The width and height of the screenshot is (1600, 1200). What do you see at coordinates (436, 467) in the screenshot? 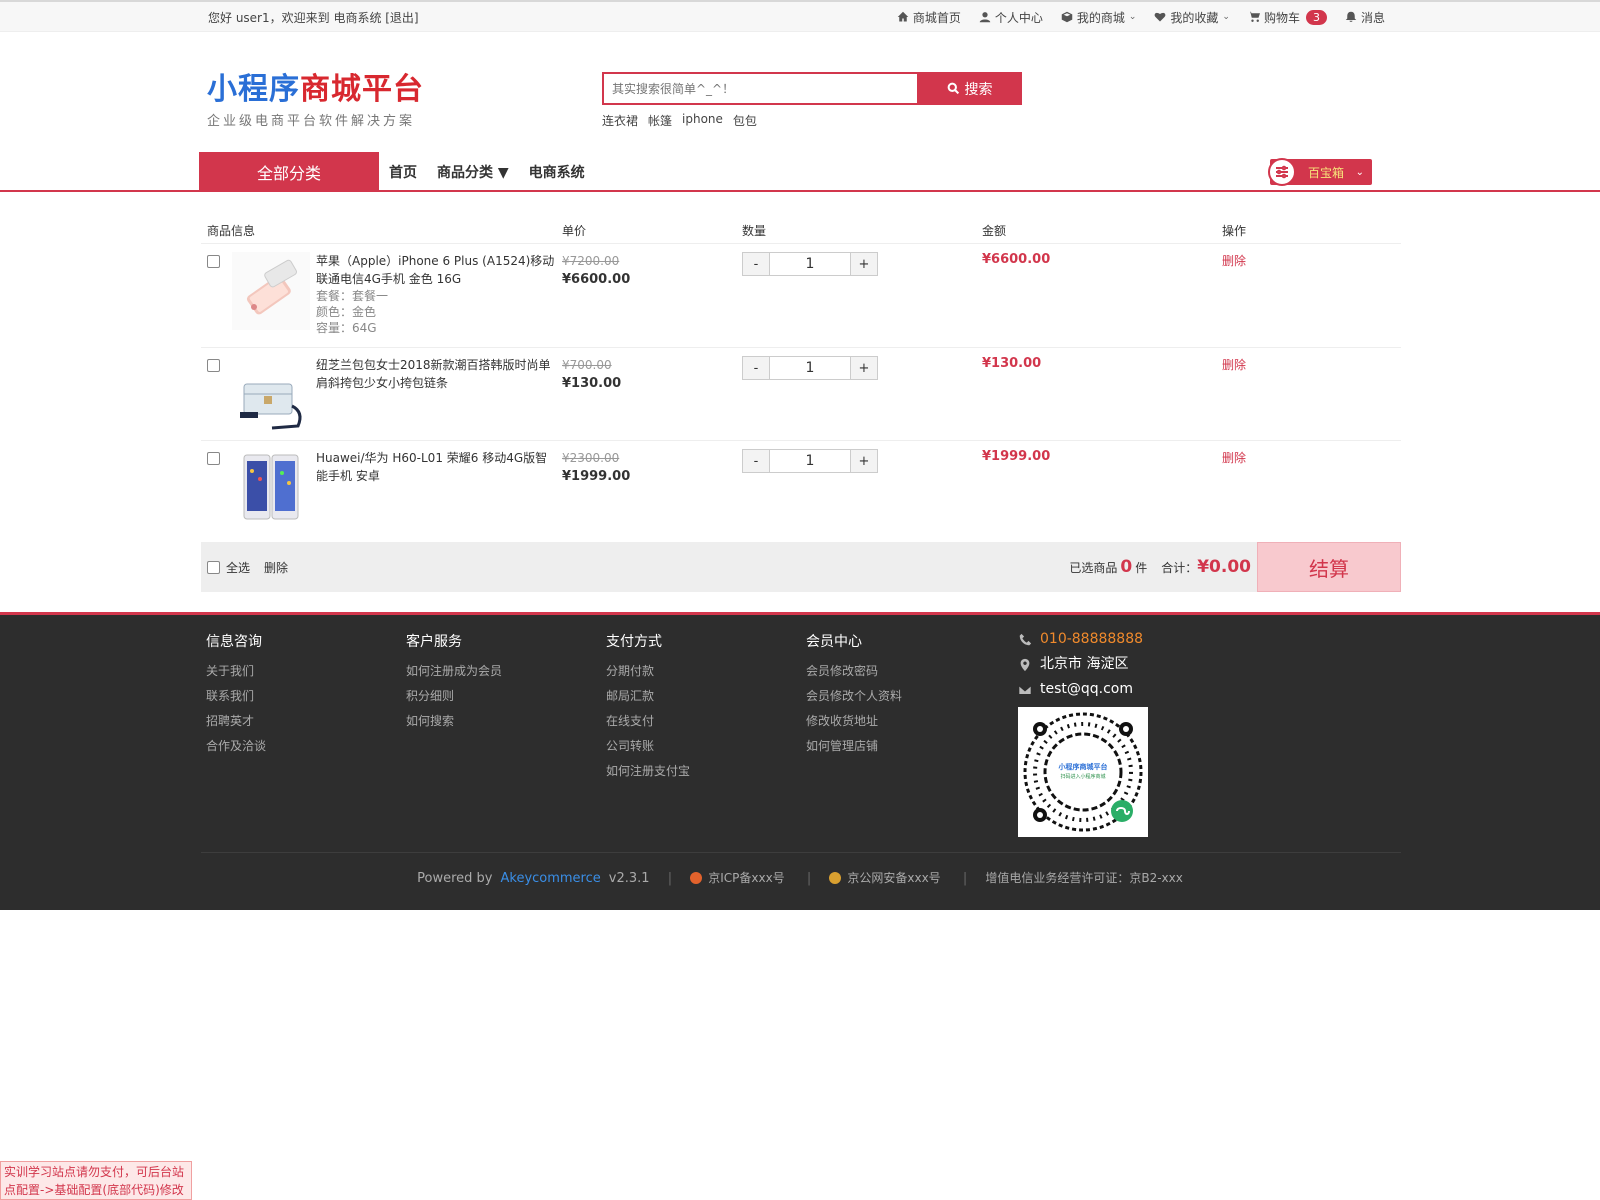
I see `product-name-link: Huawei/华为 H60-L01 荣耀6 移动4G版智能手机 安卓` at bounding box center [436, 467].